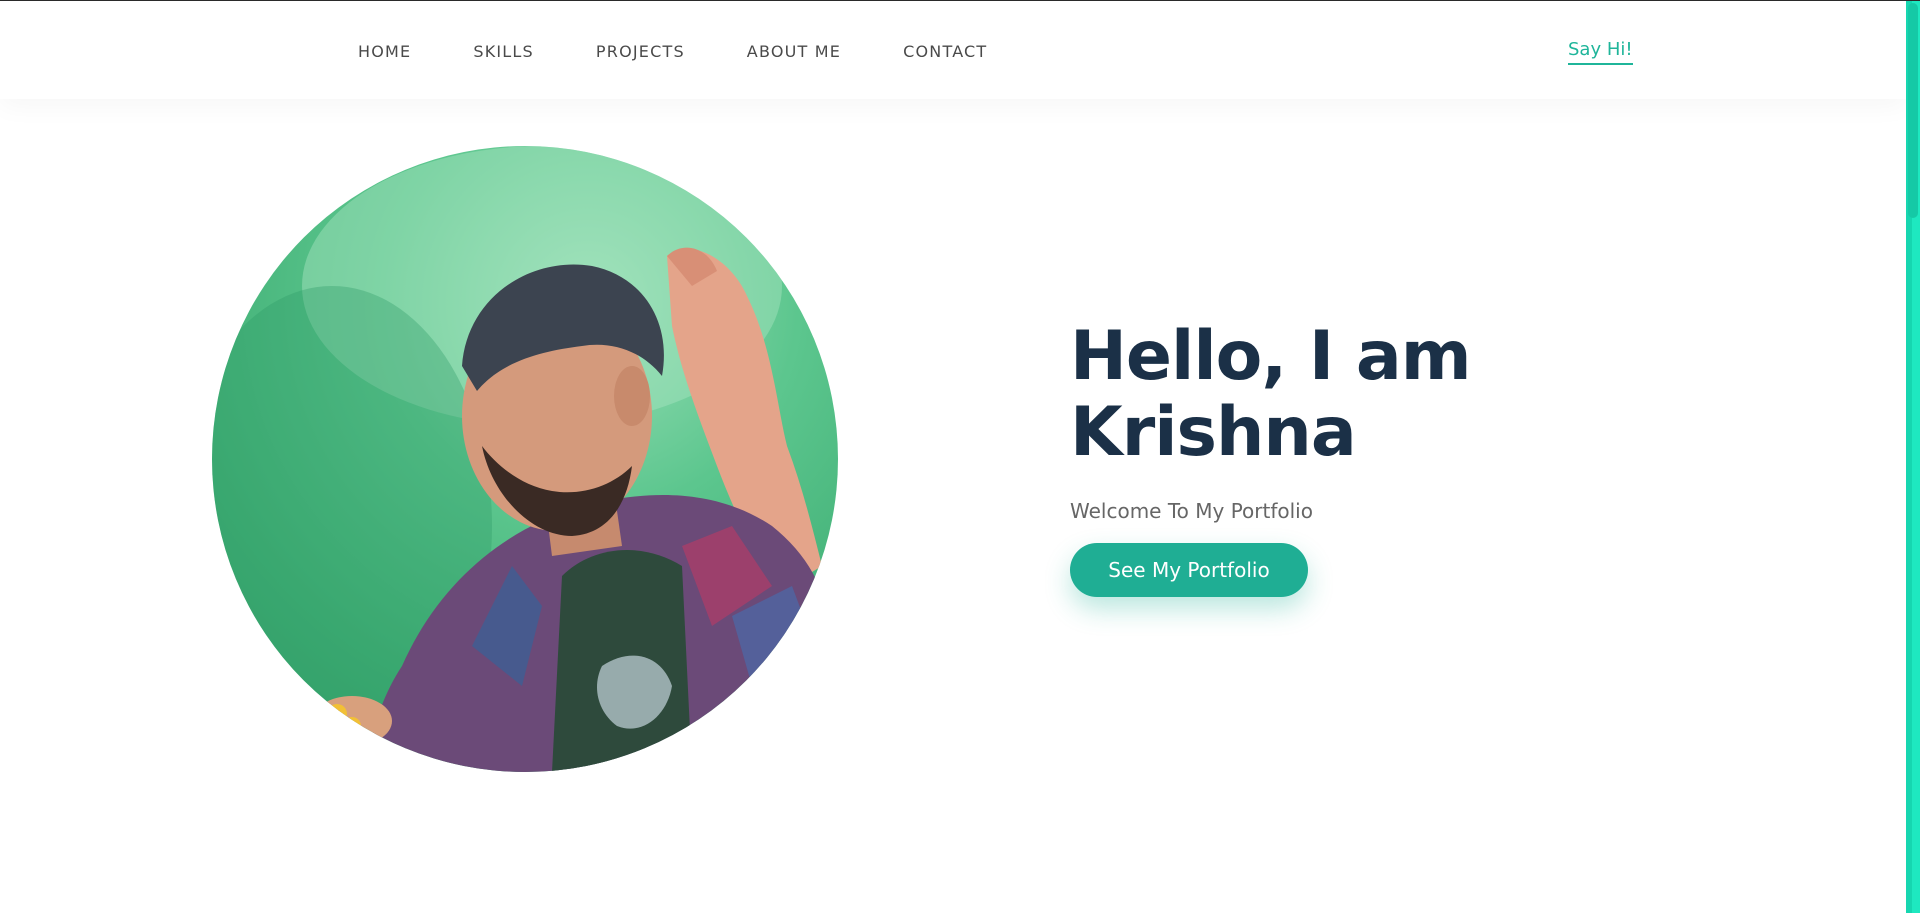 This screenshot has width=1920, height=913. What do you see at coordinates (945, 52) in the screenshot?
I see `nav-item-contact: CONTACT` at bounding box center [945, 52].